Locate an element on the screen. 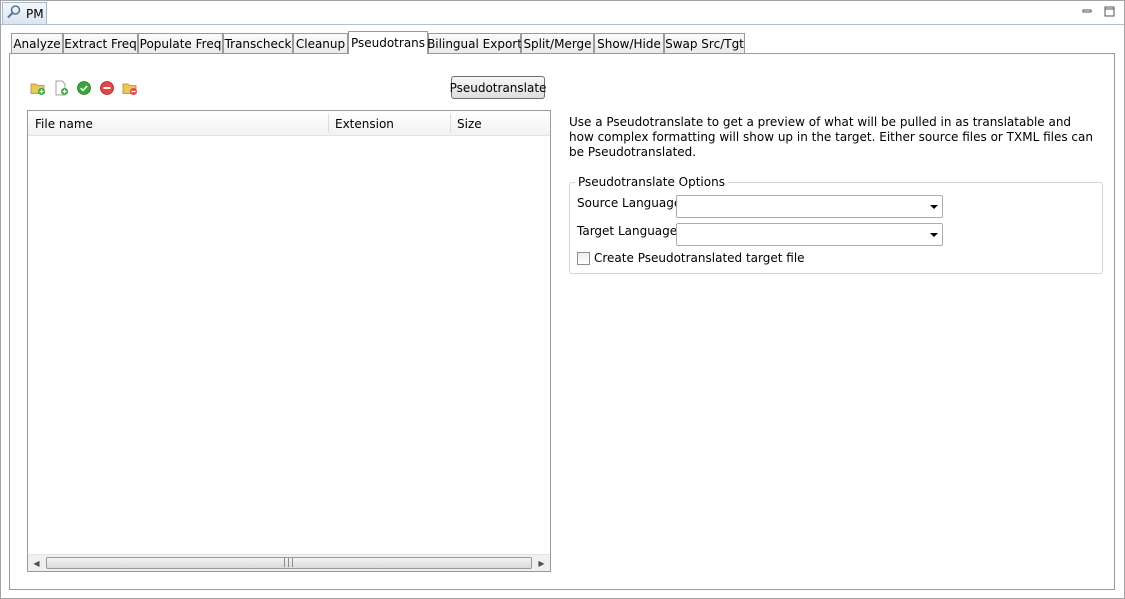 Image resolution: width=1125 pixels, height=599 pixels. create-target-label: Create Pseudotranslated target file is located at coordinates (699, 258).